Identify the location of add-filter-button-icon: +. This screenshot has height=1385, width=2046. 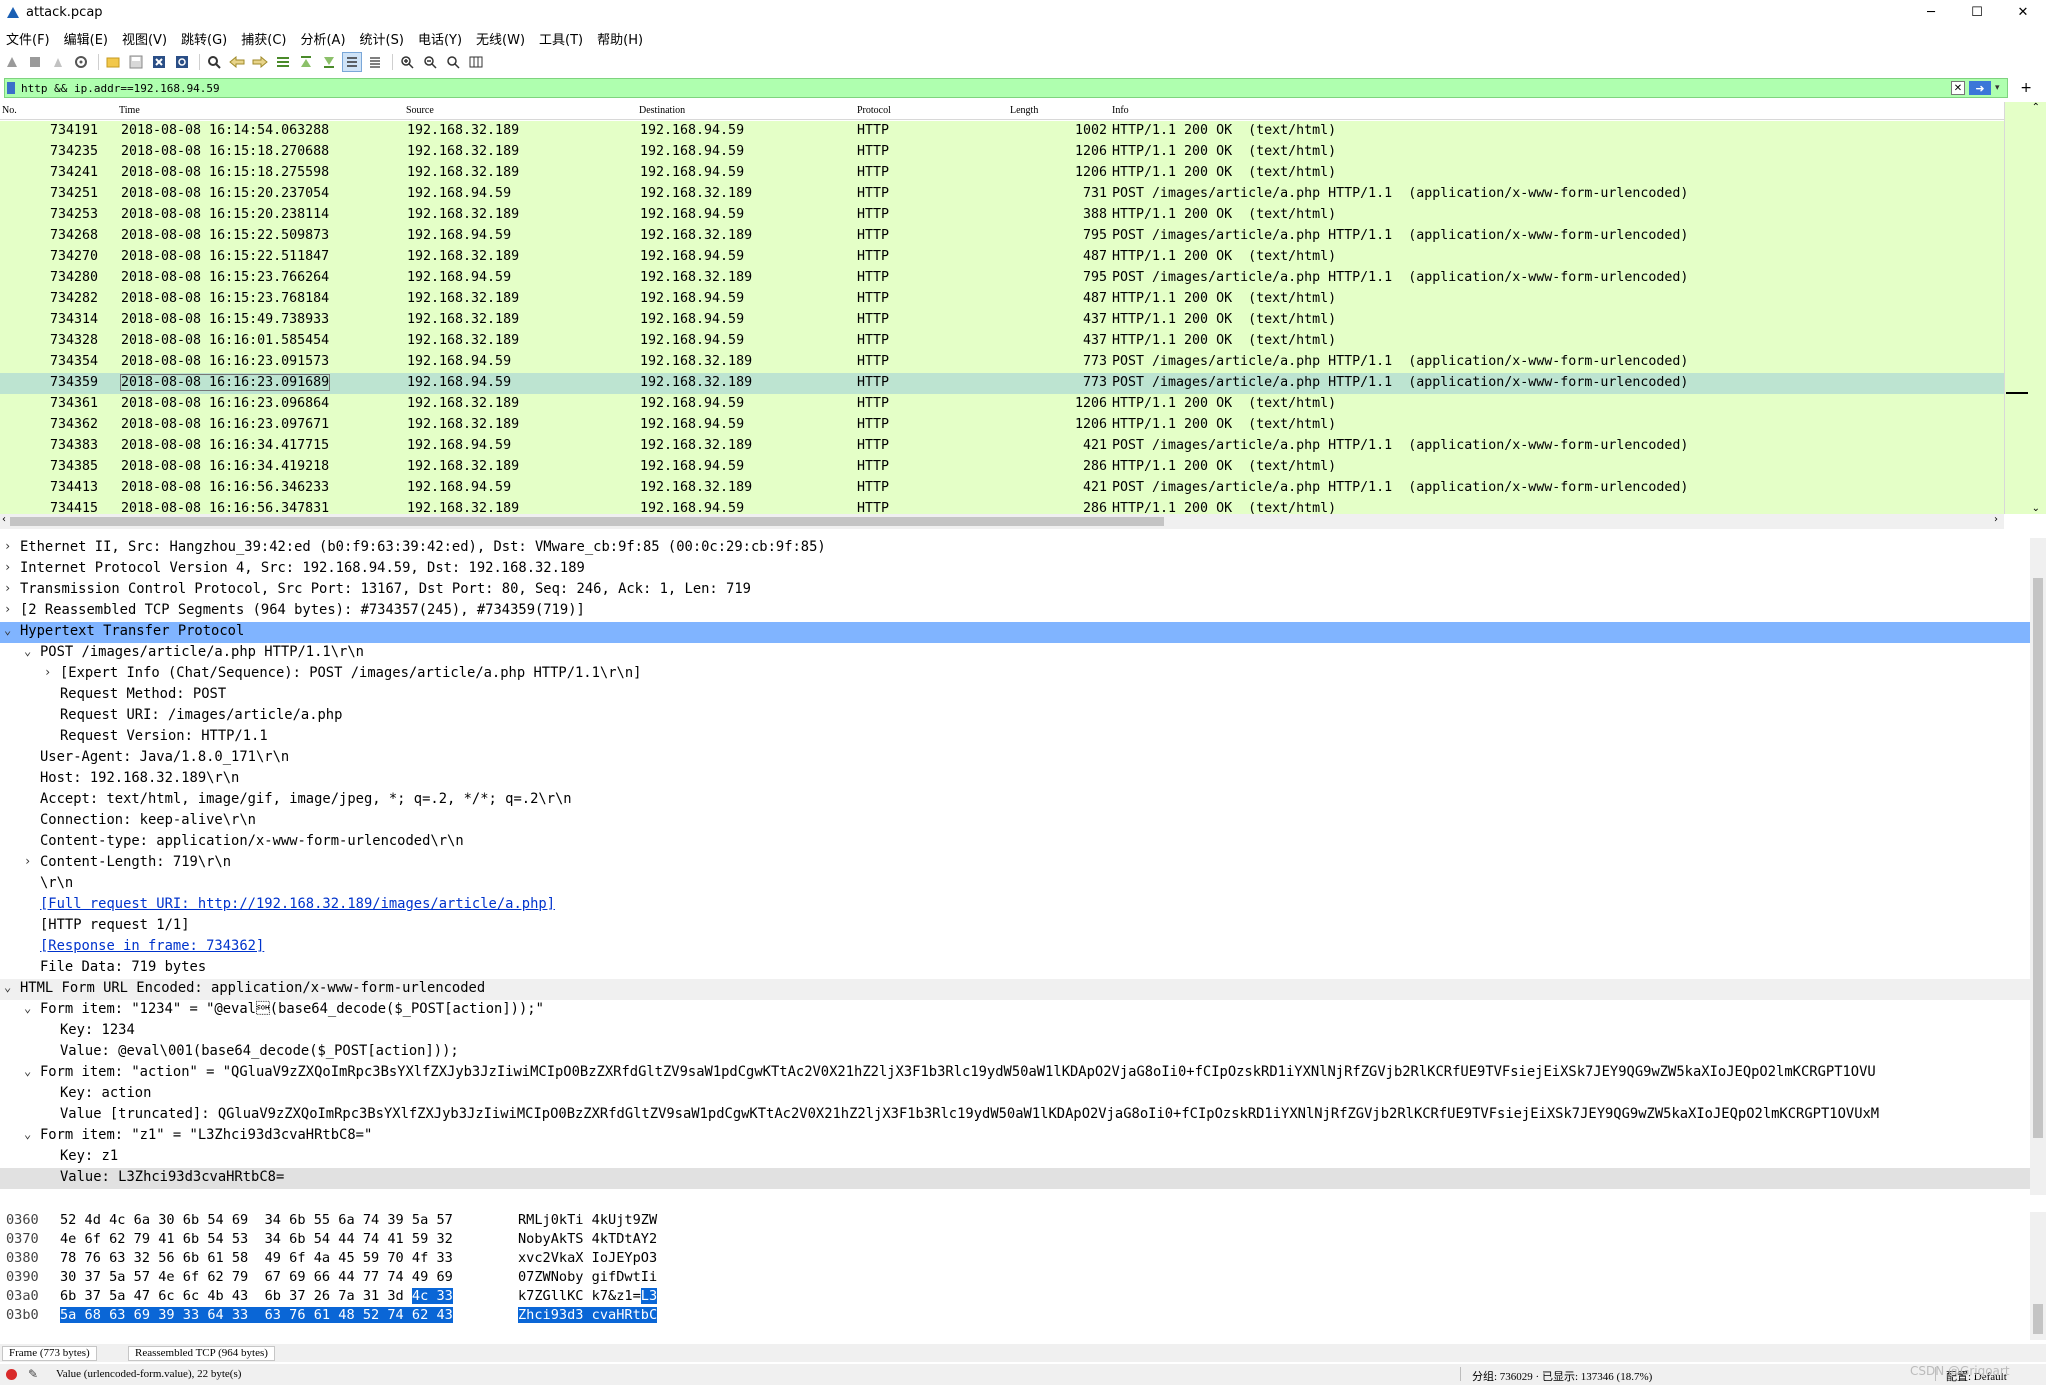
(2026, 88).